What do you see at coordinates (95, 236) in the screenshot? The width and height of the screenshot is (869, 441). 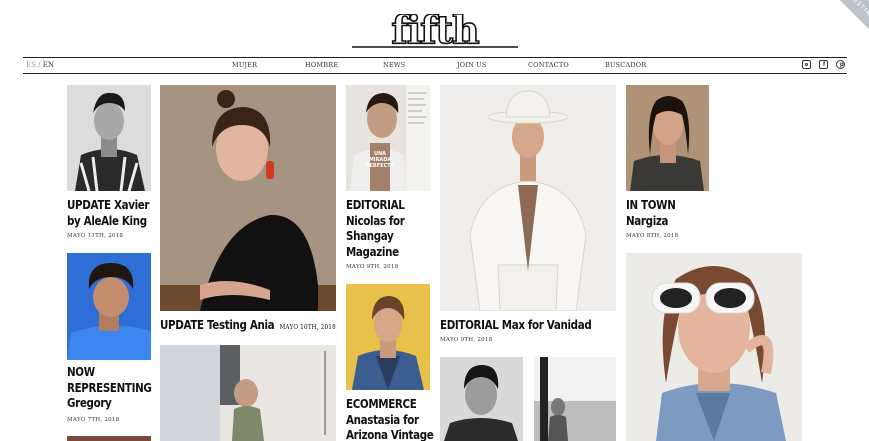 I see `post-date-xavier: MAYO 11TH, 2018` at bounding box center [95, 236].